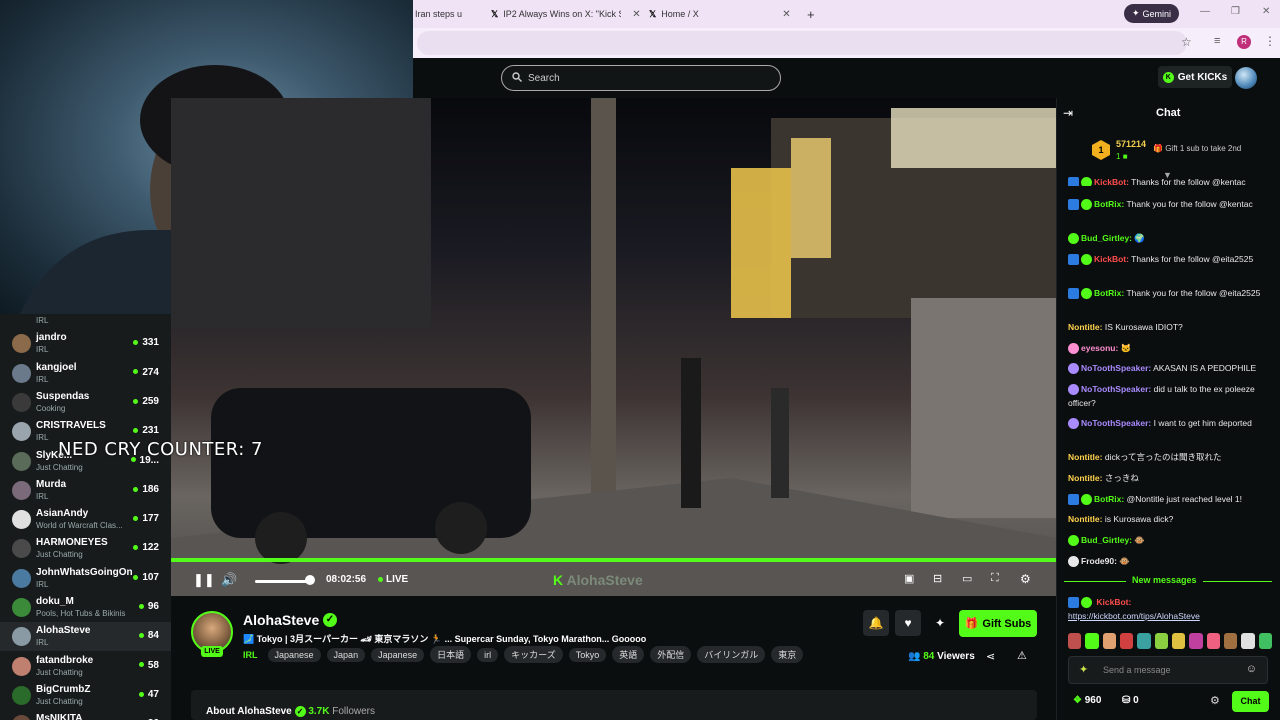 This screenshot has width=1280, height=720. What do you see at coordinates (724, 14) in the screenshot?
I see `browser-tab: 𝕏 Home / X ✕` at bounding box center [724, 14].